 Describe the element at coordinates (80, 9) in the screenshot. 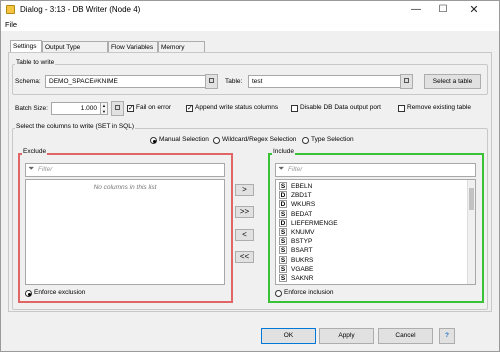

I see `window-title: Dialog - 3:13 - DB Writer (Node 4)` at that location.